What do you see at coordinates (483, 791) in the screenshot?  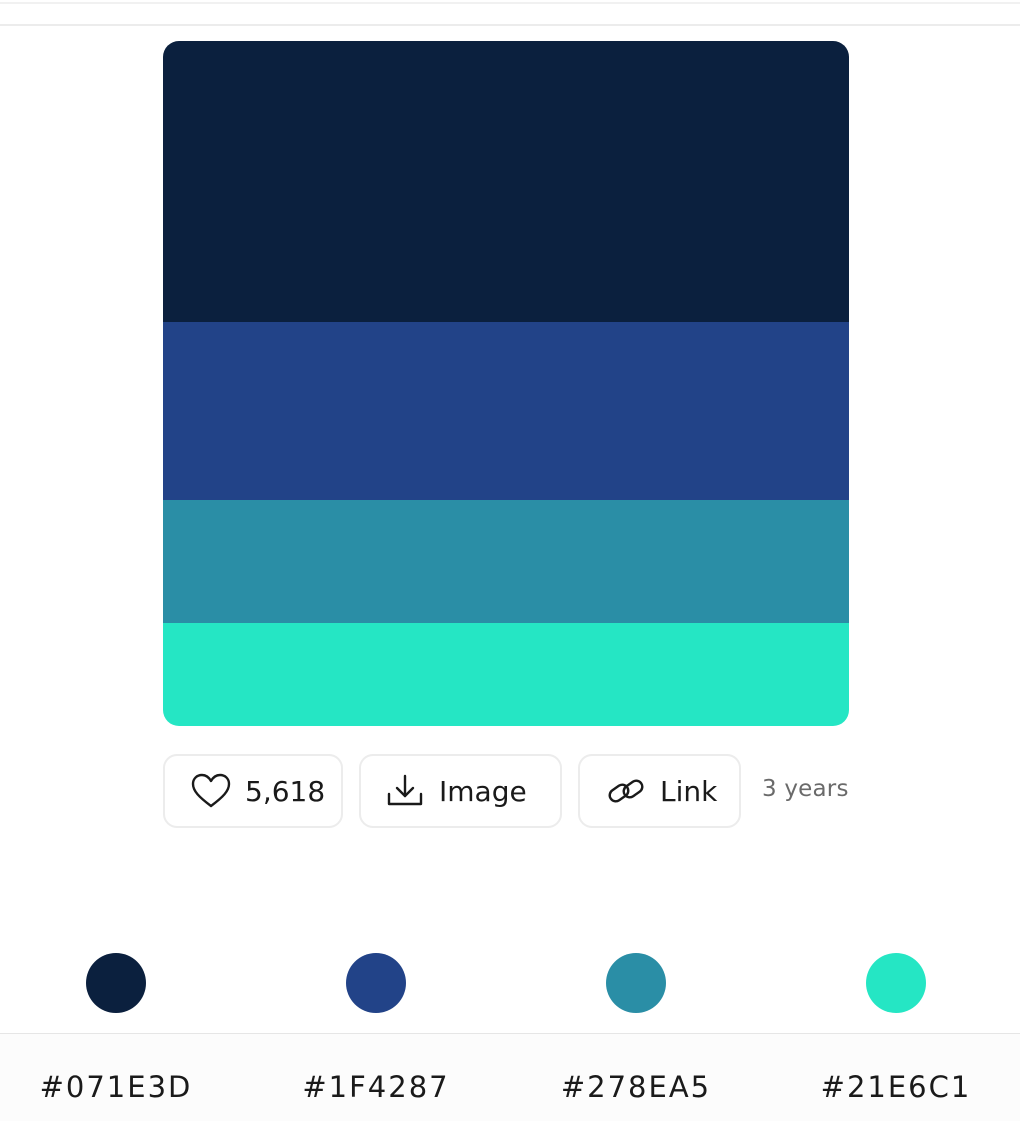 I see `image-label: Image` at bounding box center [483, 791].